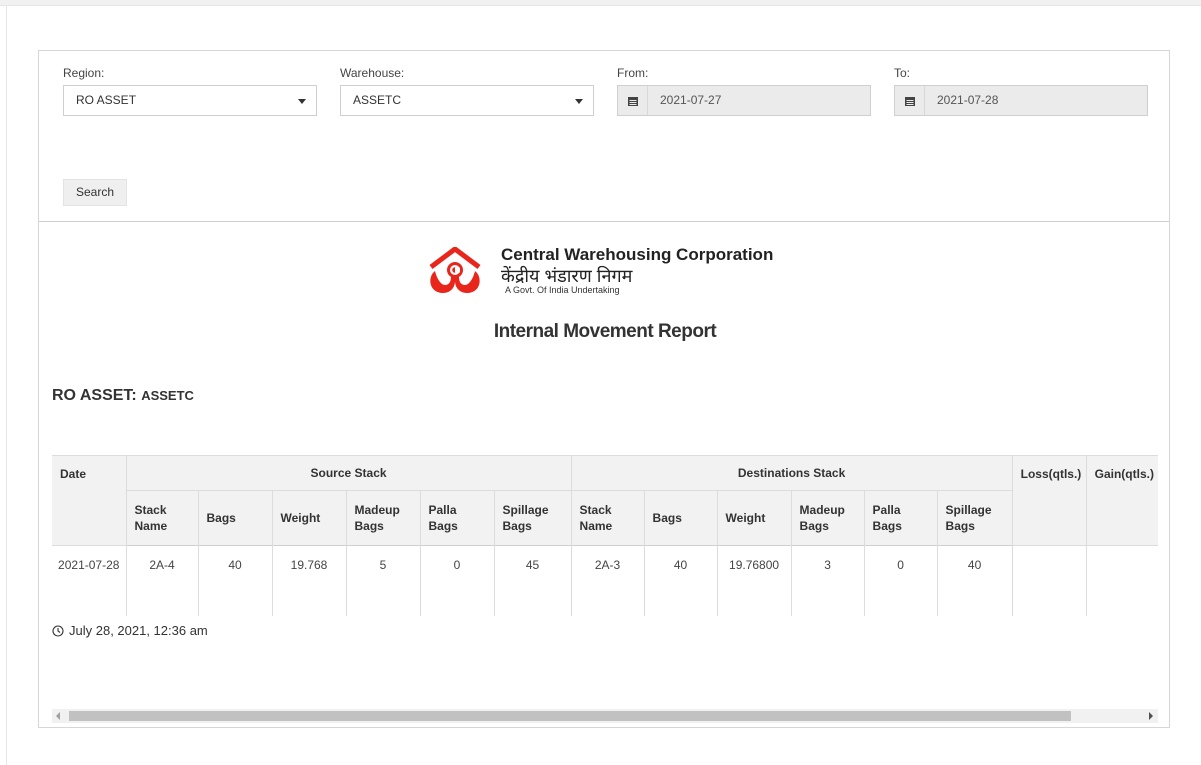 Image resolution: width=1201 pixels, height=765 pixels. Describe the element at coordinates (608, 518) in the screenshot. I see `dst-stack-name-header: Stack Name` at that location.